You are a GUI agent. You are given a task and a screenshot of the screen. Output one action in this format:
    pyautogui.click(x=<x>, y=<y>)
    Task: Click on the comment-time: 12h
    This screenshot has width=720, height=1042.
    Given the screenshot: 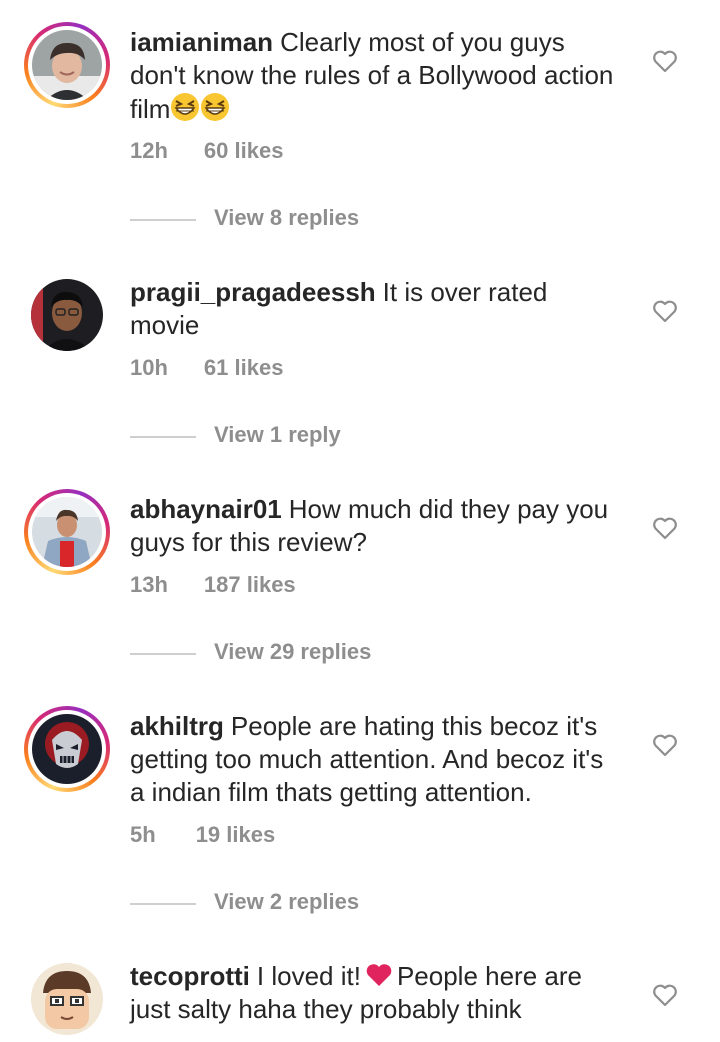 What is the action you would take?
    pyautogui.click(x=149, y=150)
    